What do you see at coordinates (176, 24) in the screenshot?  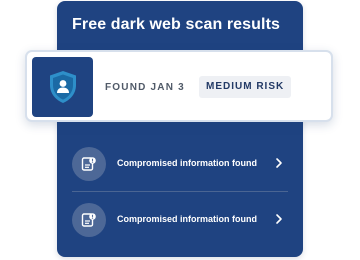 I see `panel-title: Free dark web scan results` at bounding box center [176, 24].